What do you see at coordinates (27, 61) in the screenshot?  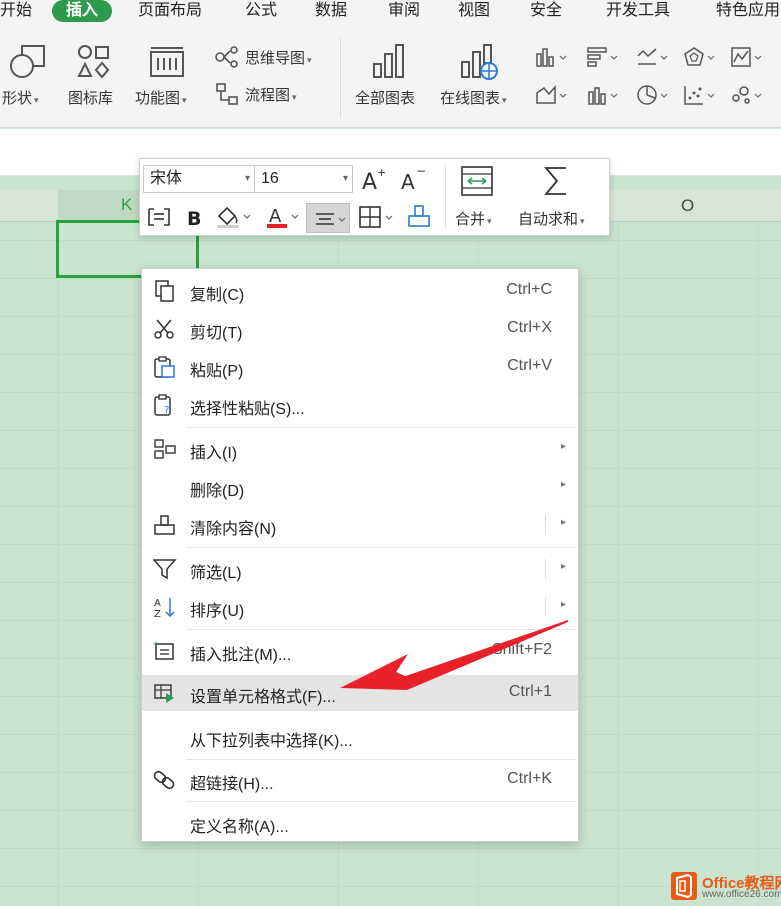 I see `shapes-icon` at bounding box center [27, 61].